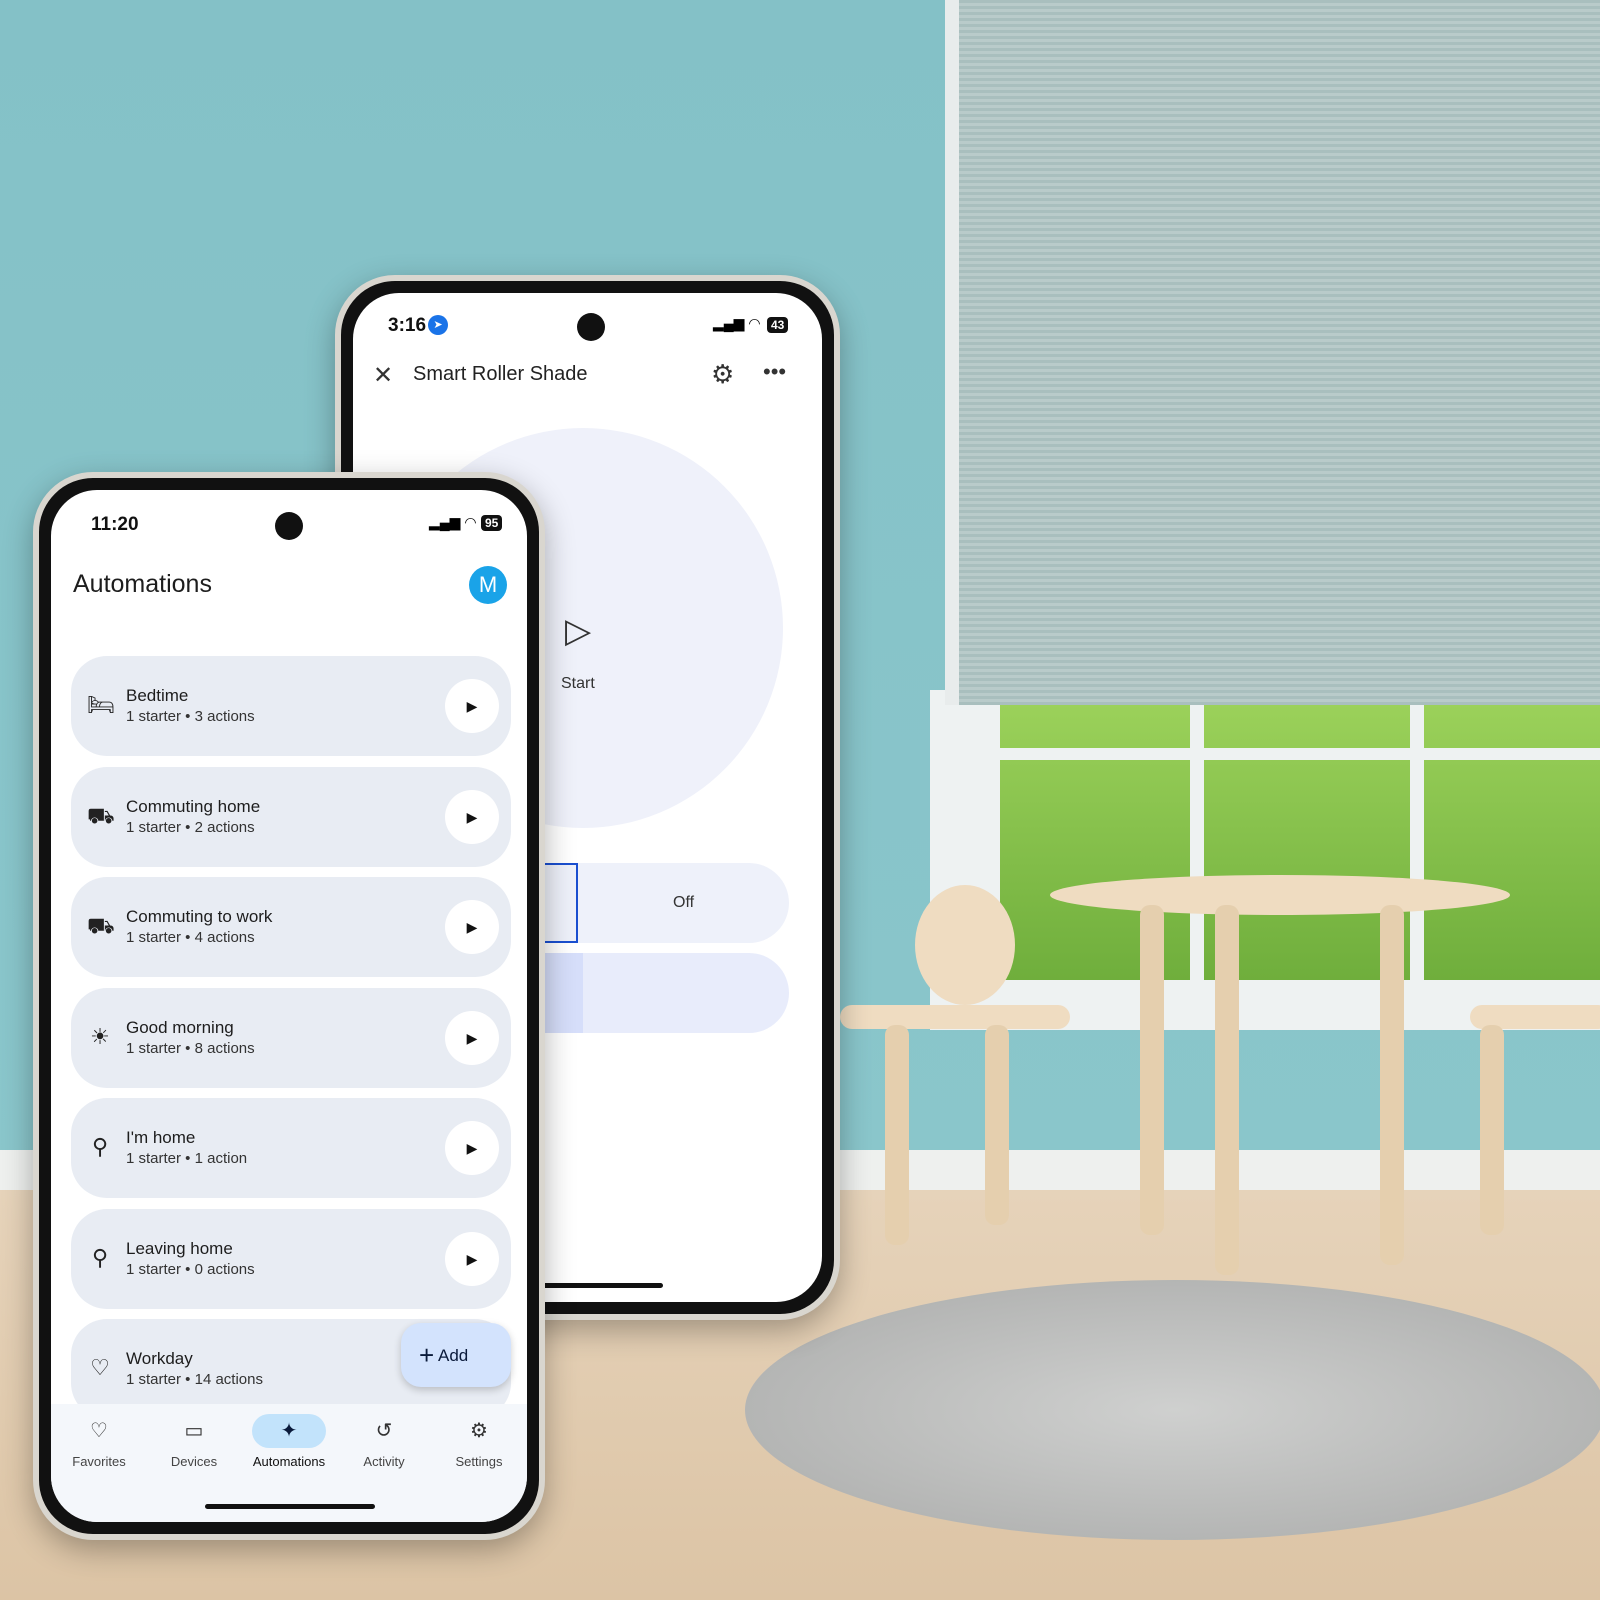 The width and height of the screenshot is (1600, 1600). I want to click on battery-indicator: 95, so click(492, 523).